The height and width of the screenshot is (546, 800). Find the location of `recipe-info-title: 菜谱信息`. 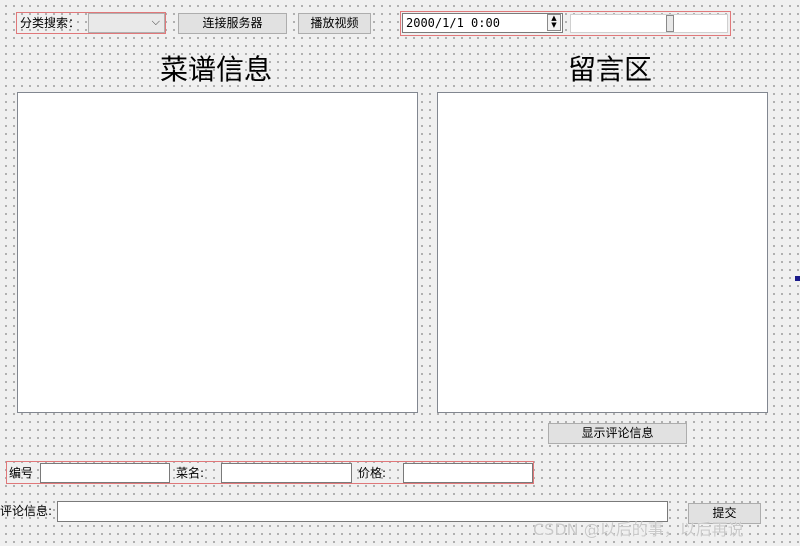

recipe-info-title: 菜谱信息 is located at coordinates (215, 69).